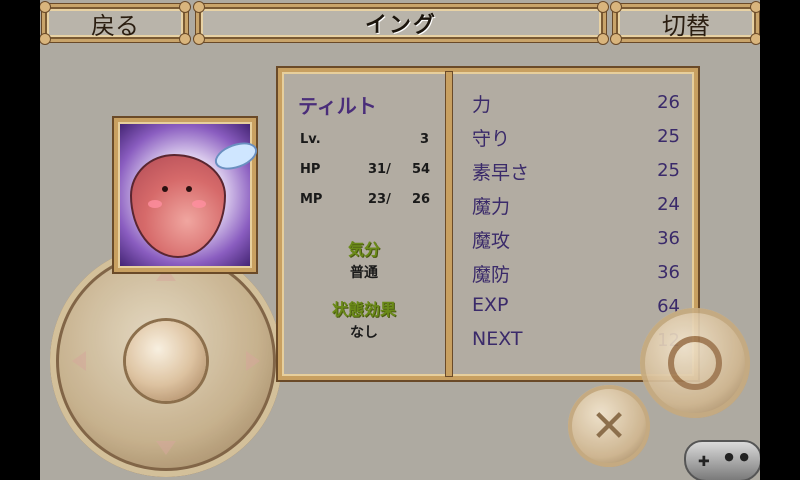  Describe the element at coordinates (491, 241) in the screenshot. I see `param-label-magic-attack: 魔攻` at that location.